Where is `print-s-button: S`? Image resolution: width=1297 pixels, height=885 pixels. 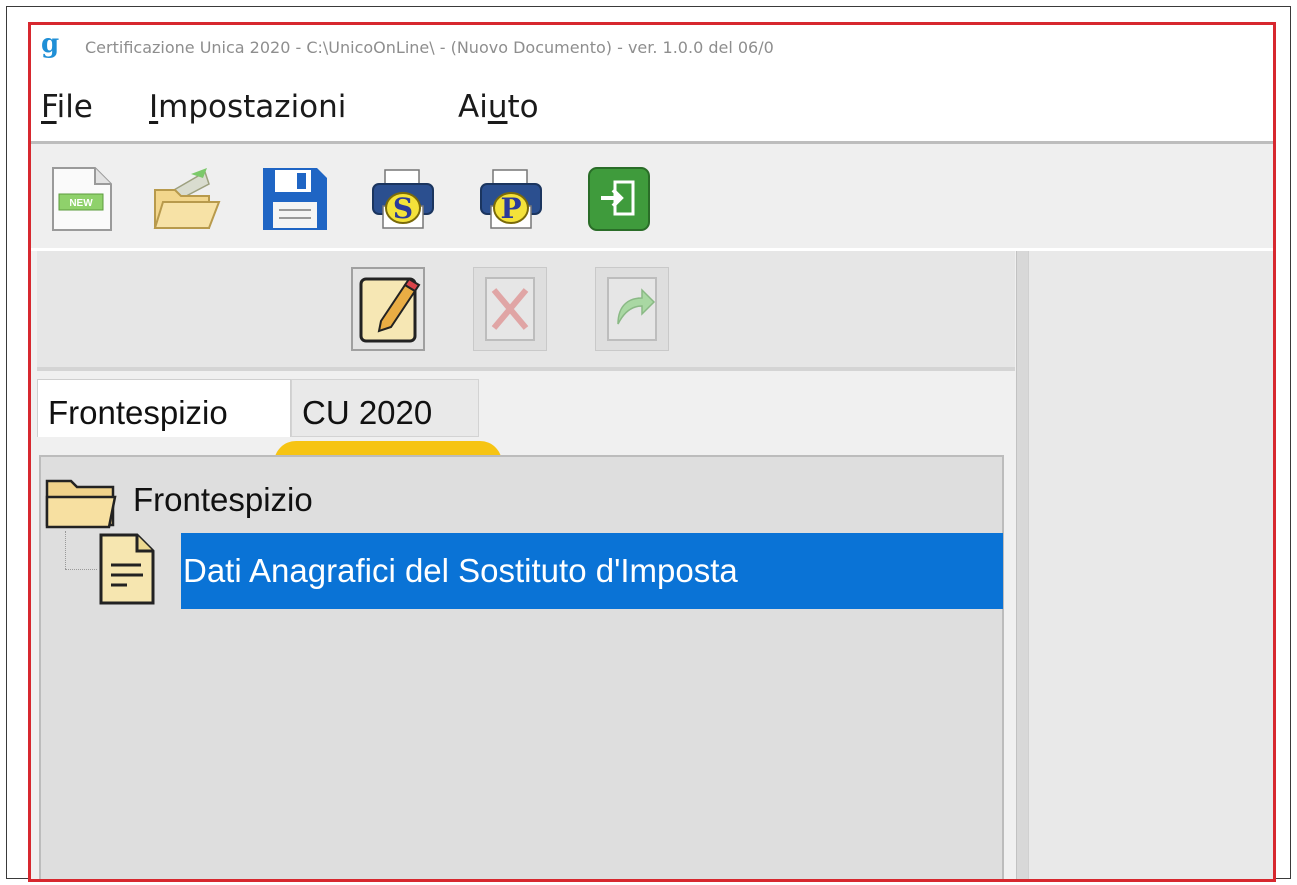
print-s-button: S is located at coordinates (403, 199).